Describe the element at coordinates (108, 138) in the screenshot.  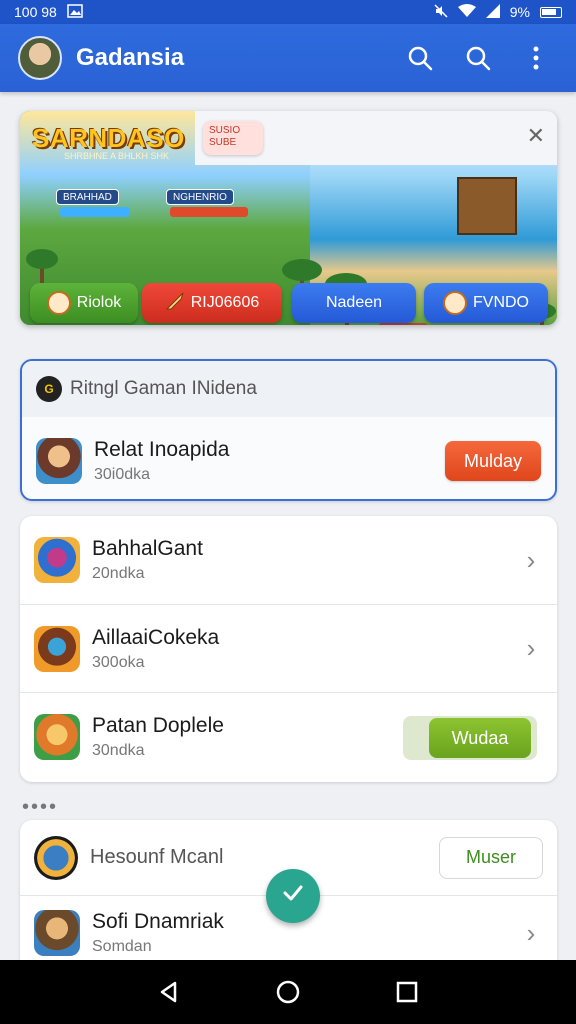
I see `banner-logo: SARNDASO` at that location.